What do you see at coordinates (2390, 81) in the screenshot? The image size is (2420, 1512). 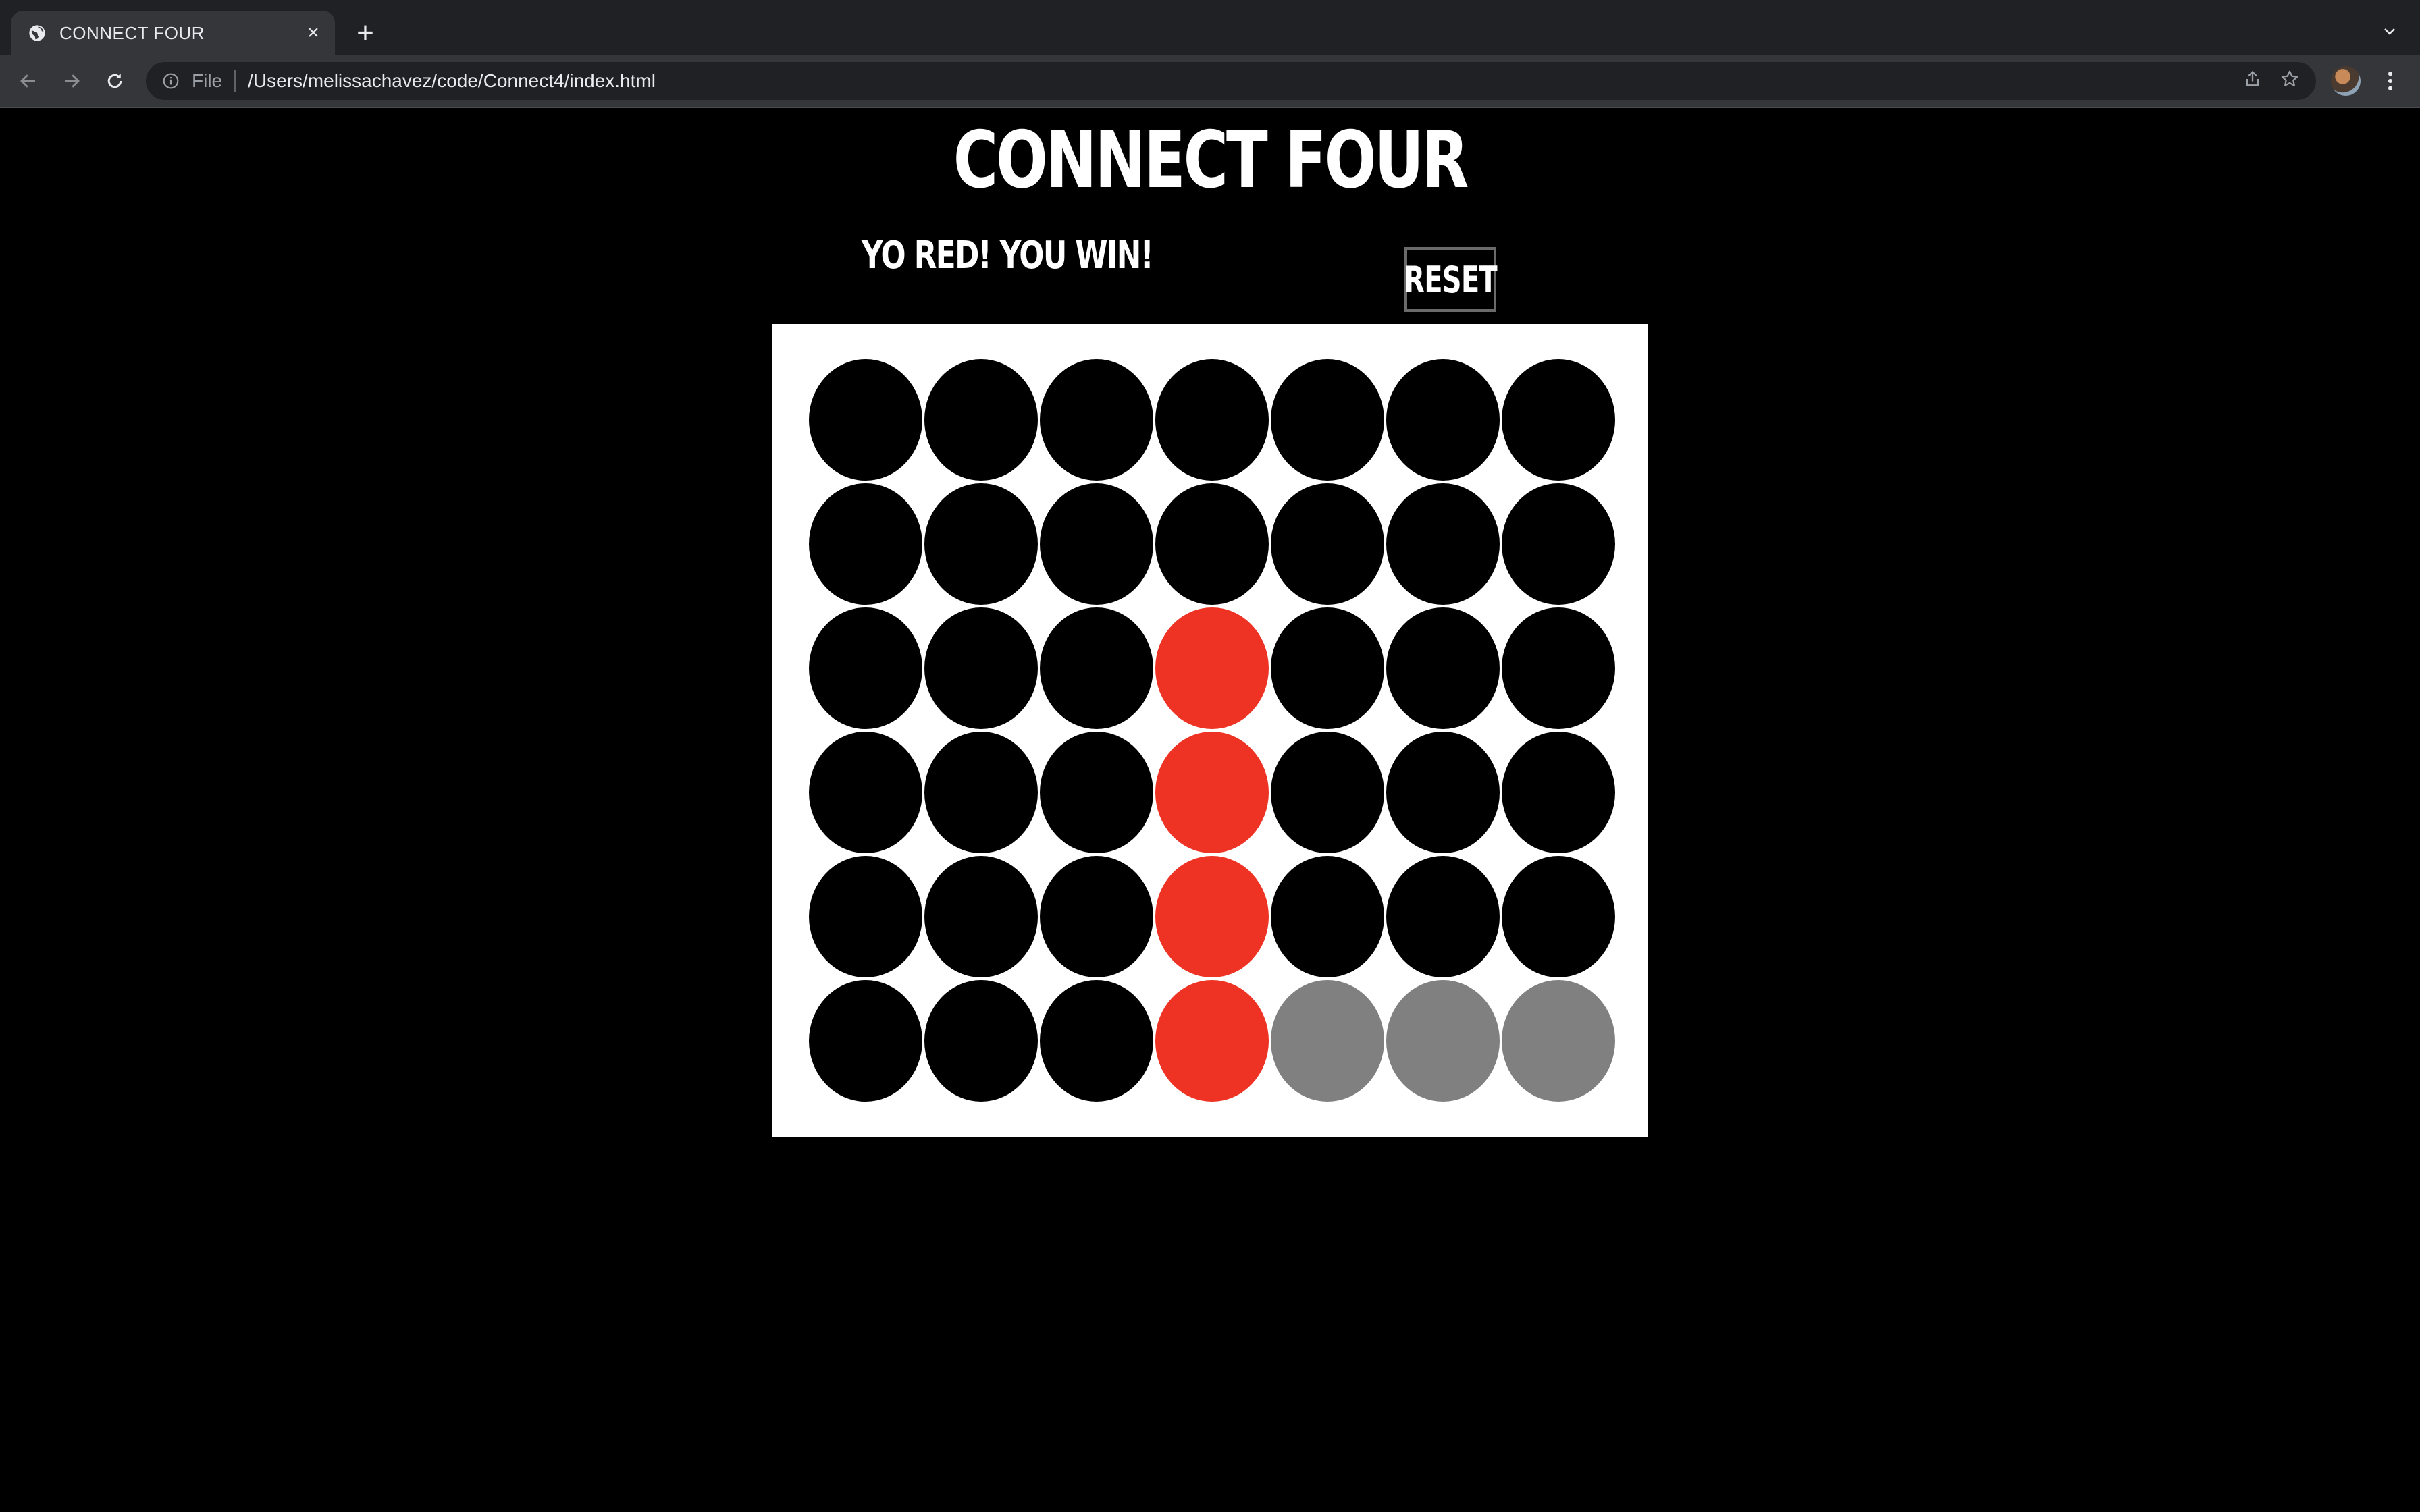 I see `kebab-menu-icon` at bounding box center [2390, 81].